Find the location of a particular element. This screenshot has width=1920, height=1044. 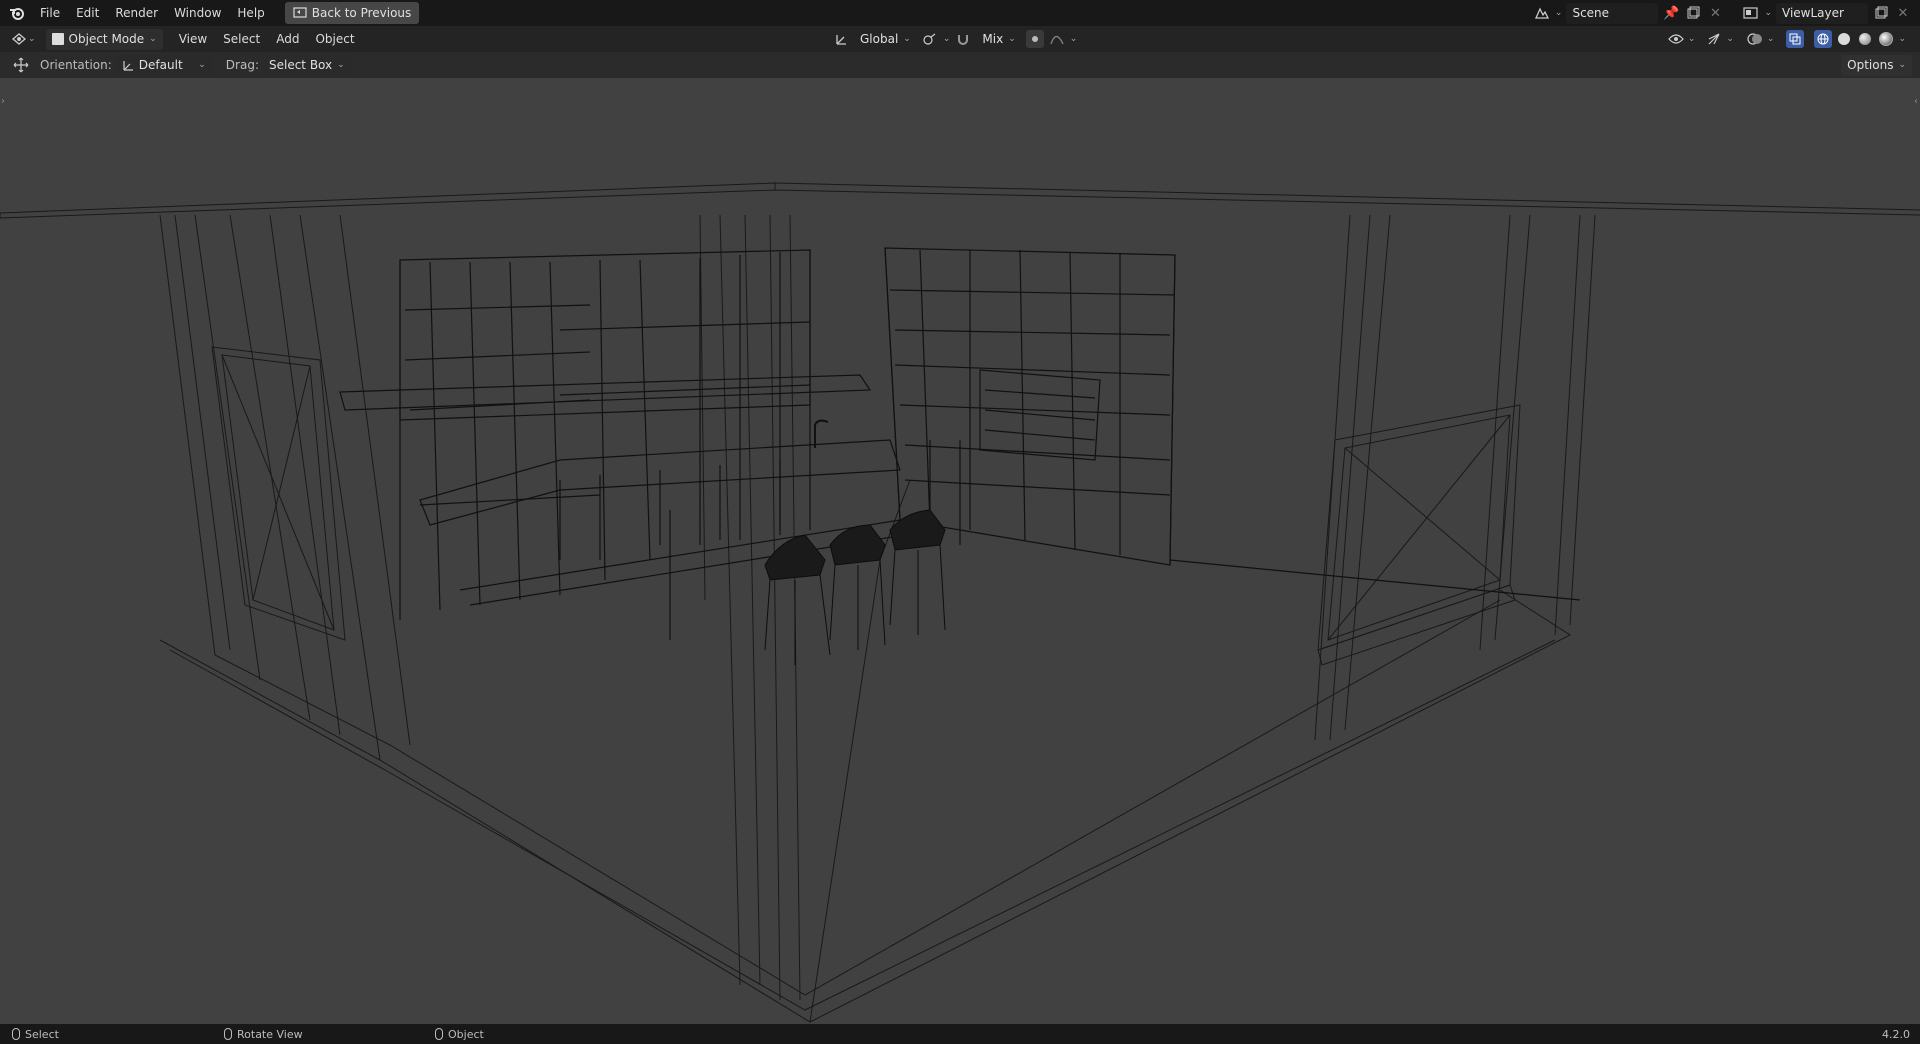

pivot-chevron-icon: ⌄ is located at coordinates (947, 39).